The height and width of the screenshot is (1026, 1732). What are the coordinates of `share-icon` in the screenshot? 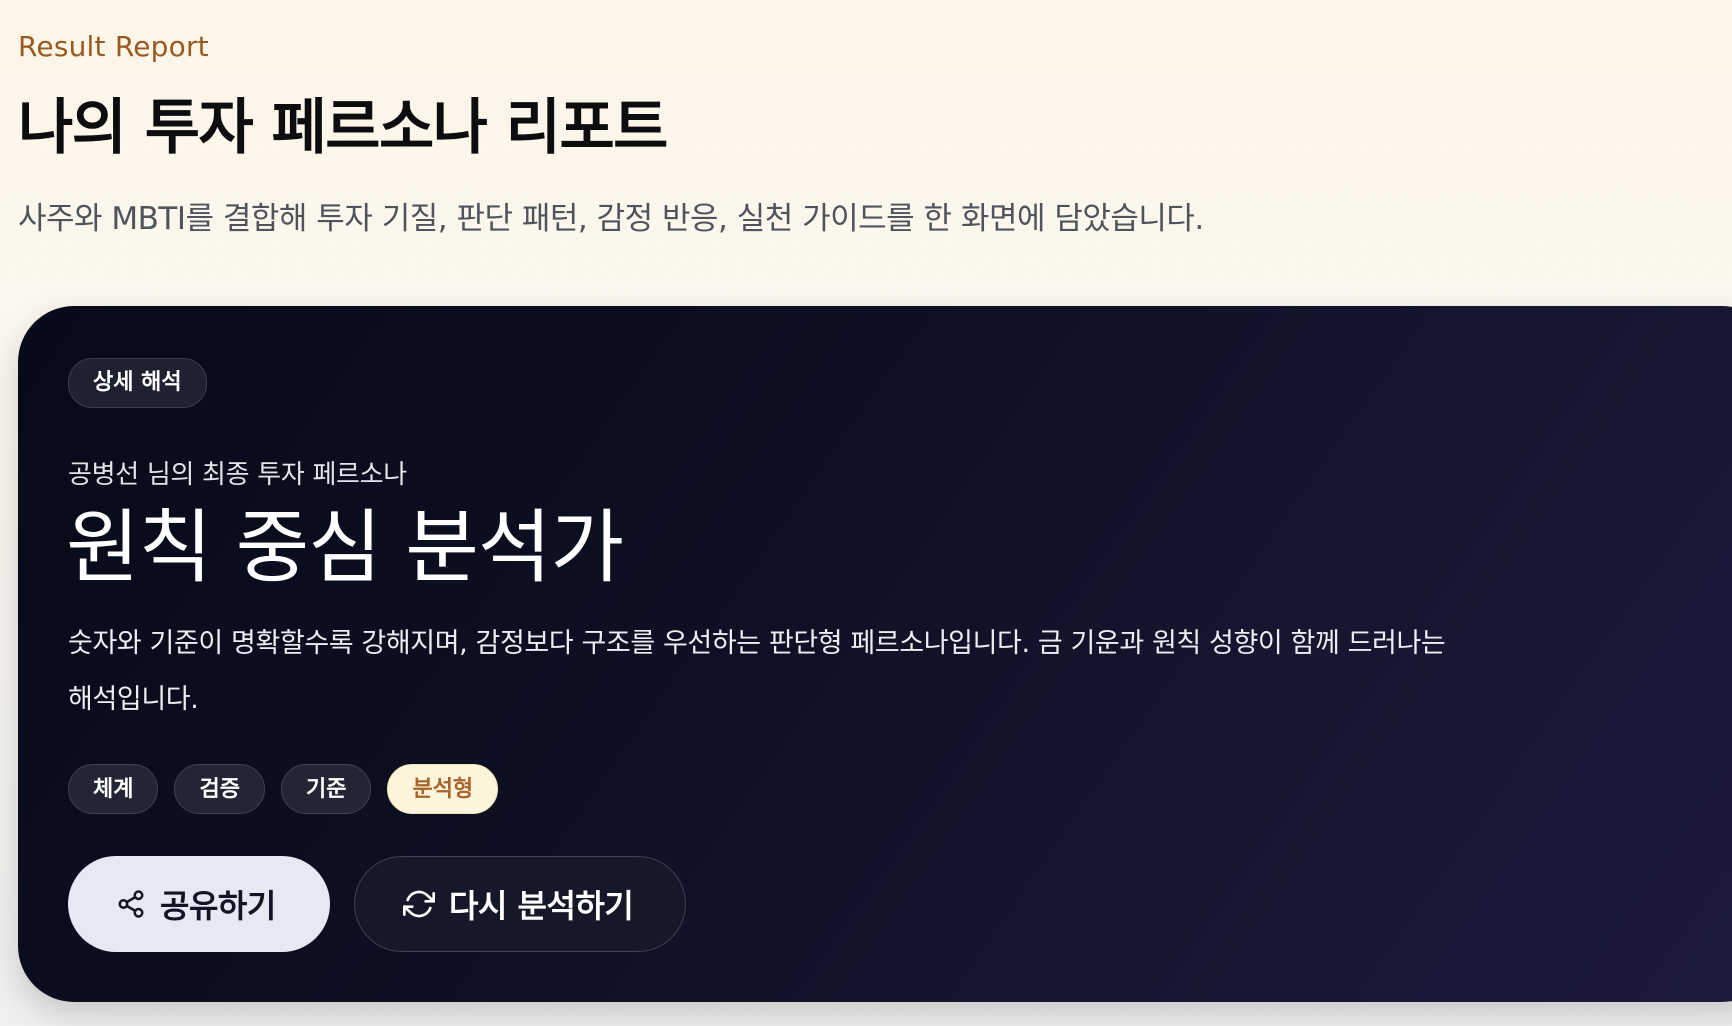 It's located at (131, 904).